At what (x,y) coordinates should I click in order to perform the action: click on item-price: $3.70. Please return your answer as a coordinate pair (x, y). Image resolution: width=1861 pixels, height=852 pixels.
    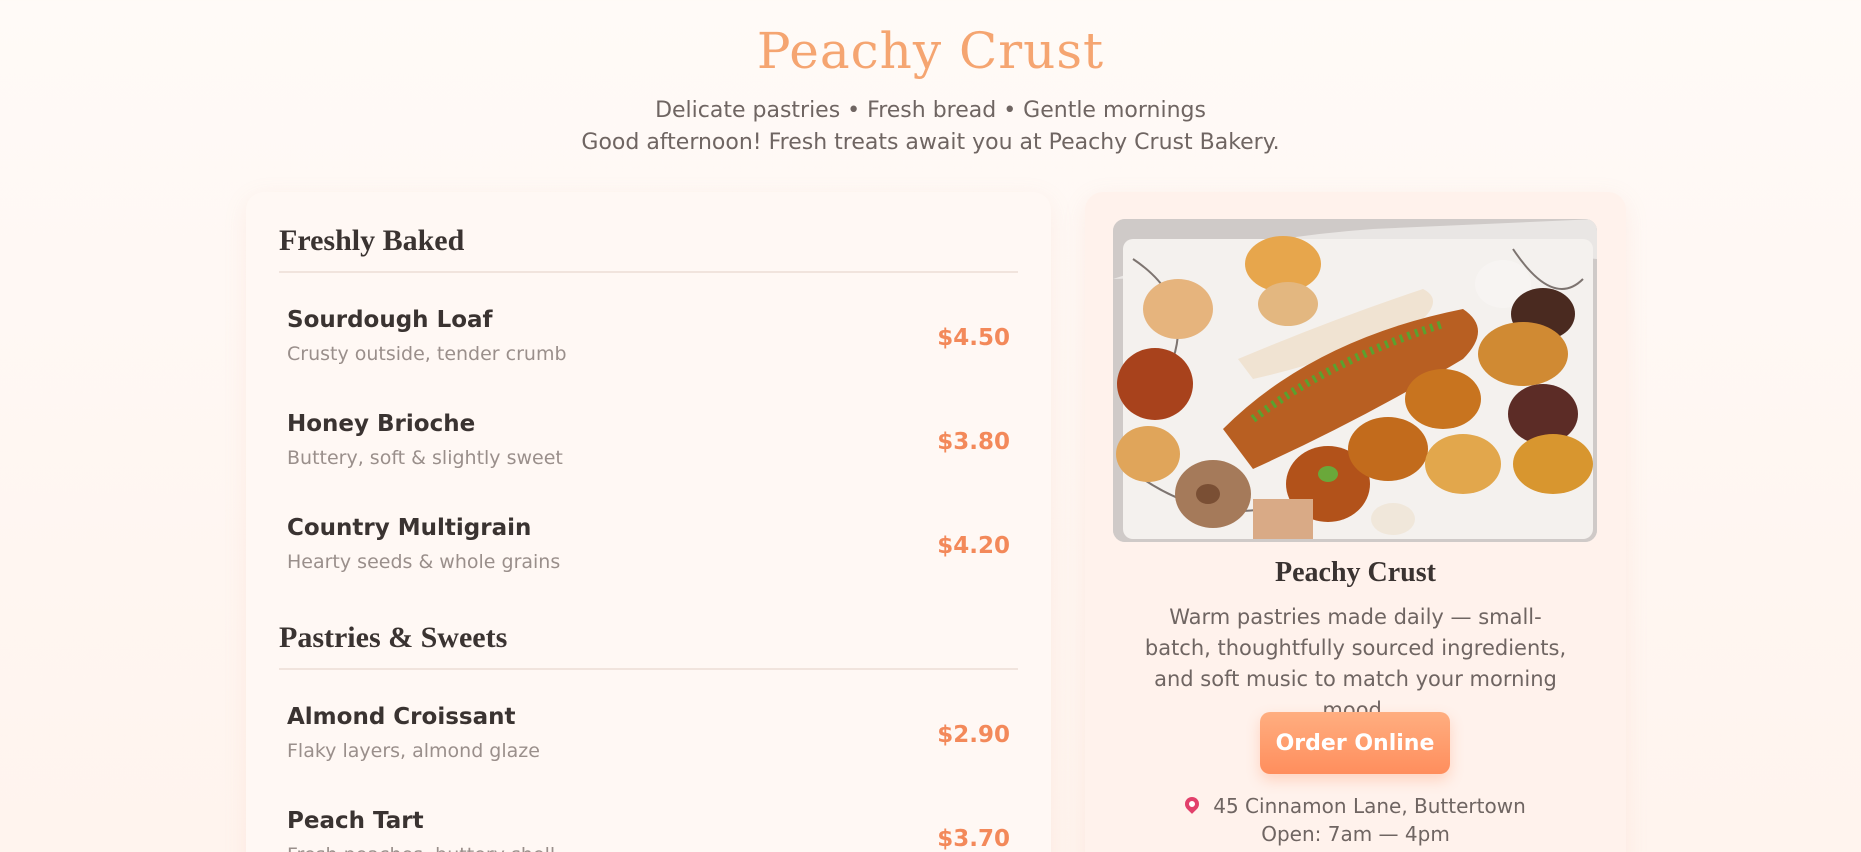
    Looking at the image, I should click on (973, 839).